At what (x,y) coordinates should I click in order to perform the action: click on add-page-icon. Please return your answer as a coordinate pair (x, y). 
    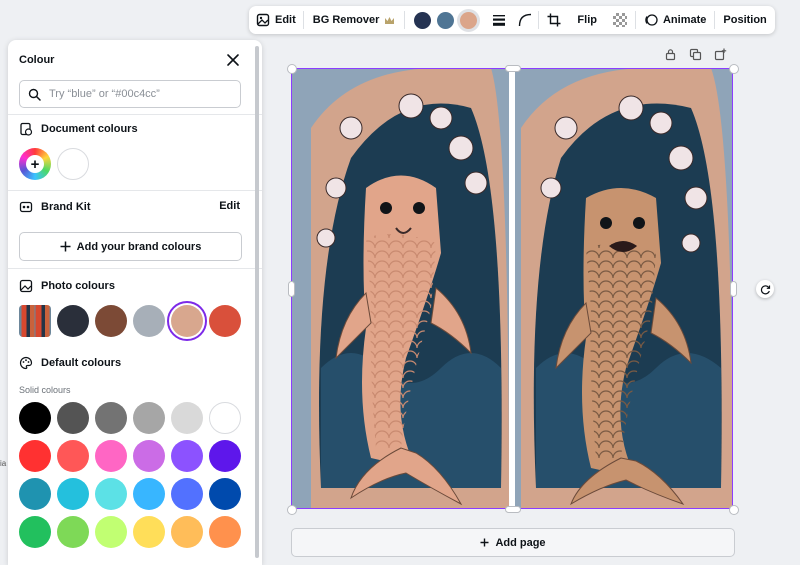
    Looking at the image, I should click on (720, 54).